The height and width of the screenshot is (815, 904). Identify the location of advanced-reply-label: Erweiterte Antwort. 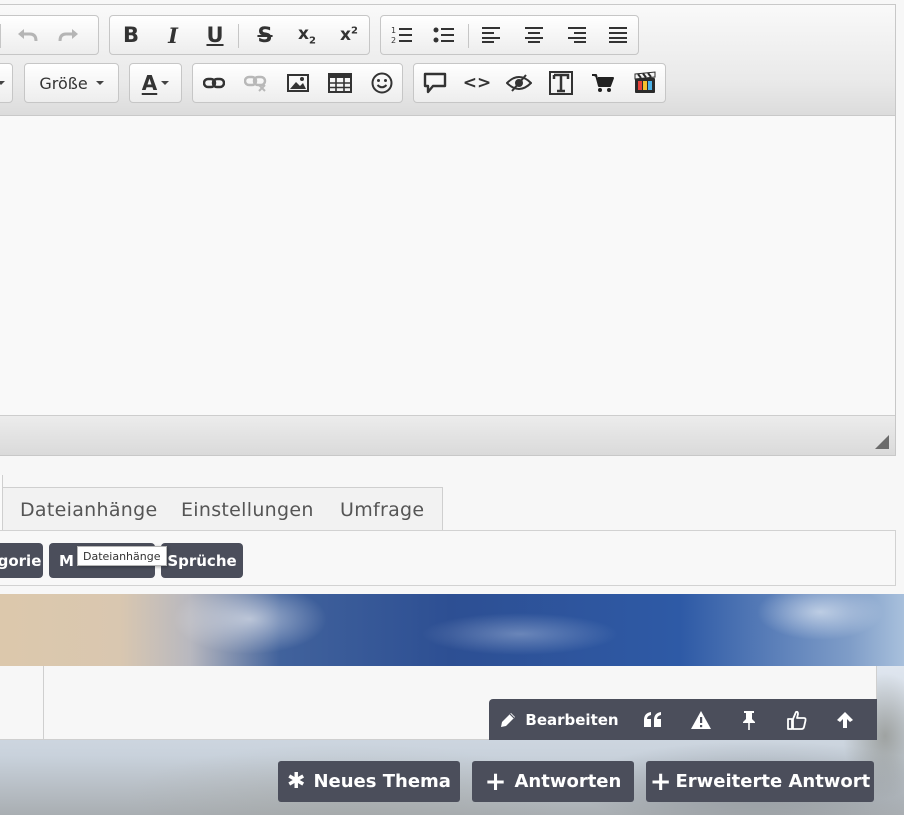
(773, 781).